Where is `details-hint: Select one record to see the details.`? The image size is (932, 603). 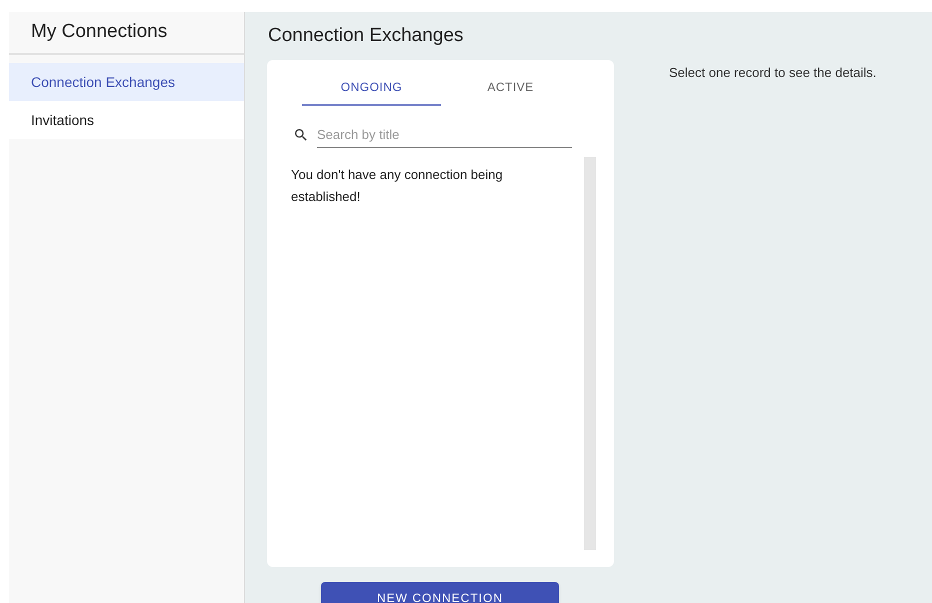
details-hint: Select one record to see the details. is located at coordinates (772, 73).